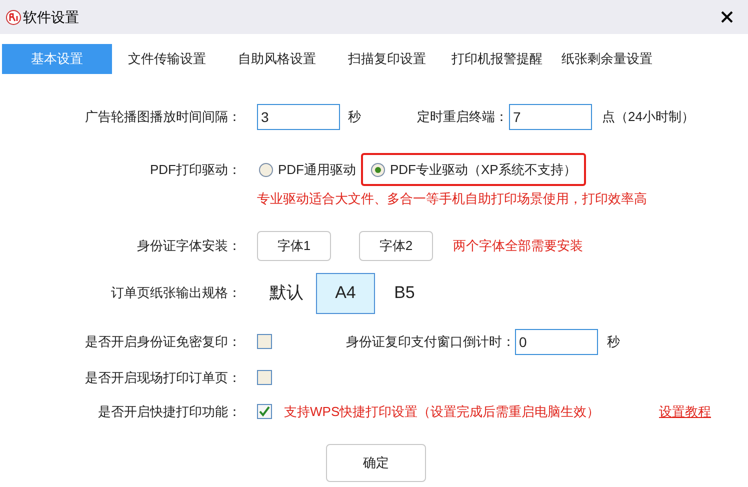  What do you see at coordinates (462, 117) in the screenshot?
I see `field-label: 定时重启终端：` at bounding box center [462, 117].